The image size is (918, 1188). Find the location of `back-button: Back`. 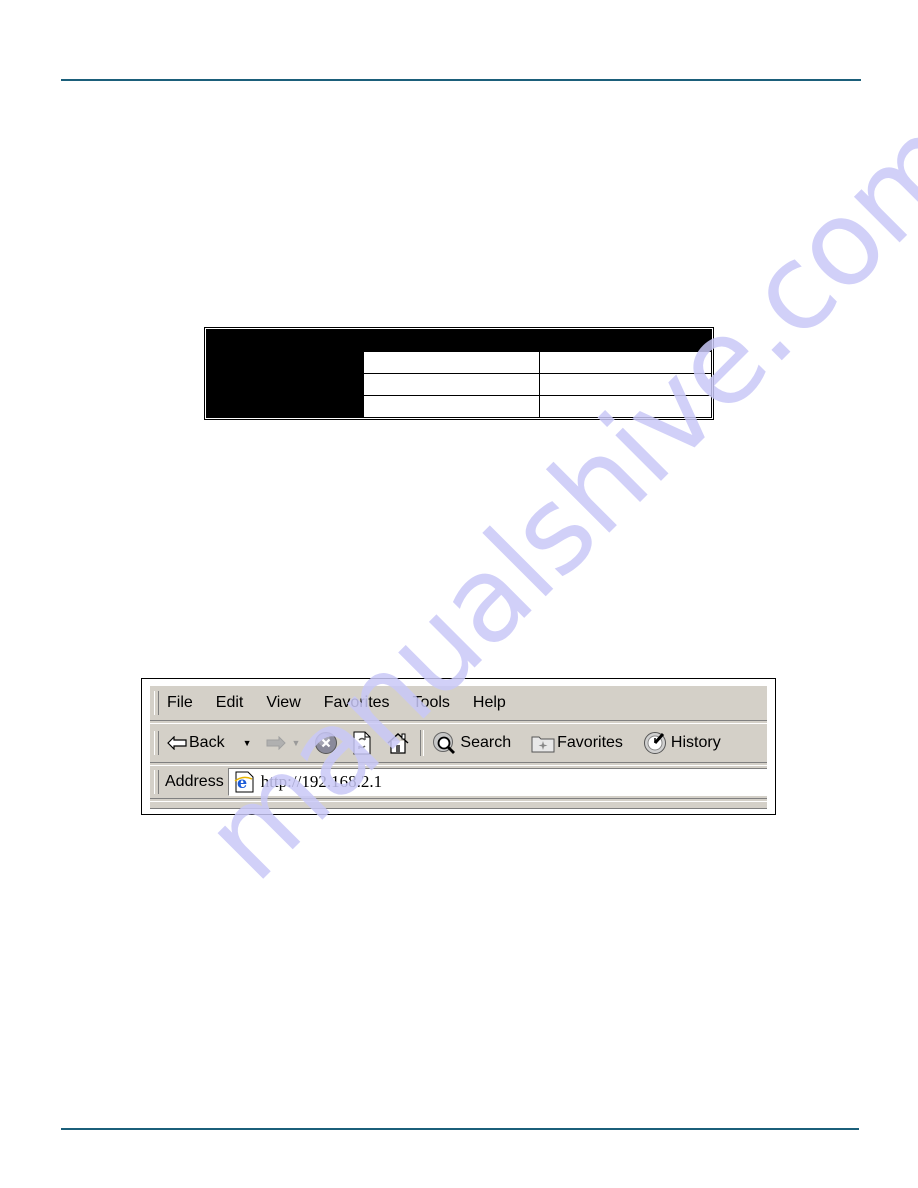

back-button: Back is located at coordinates (196, 743).